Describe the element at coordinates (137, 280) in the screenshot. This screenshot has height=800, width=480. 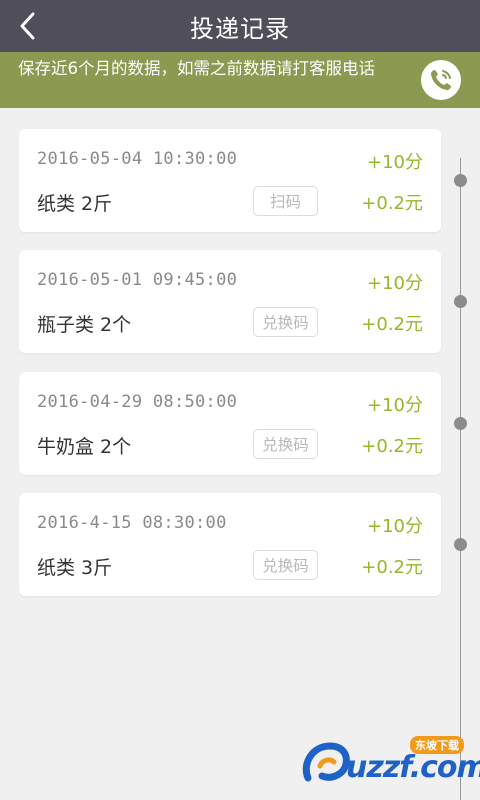
I see `record-time: 2016-05-01 09:45:00` at that location.